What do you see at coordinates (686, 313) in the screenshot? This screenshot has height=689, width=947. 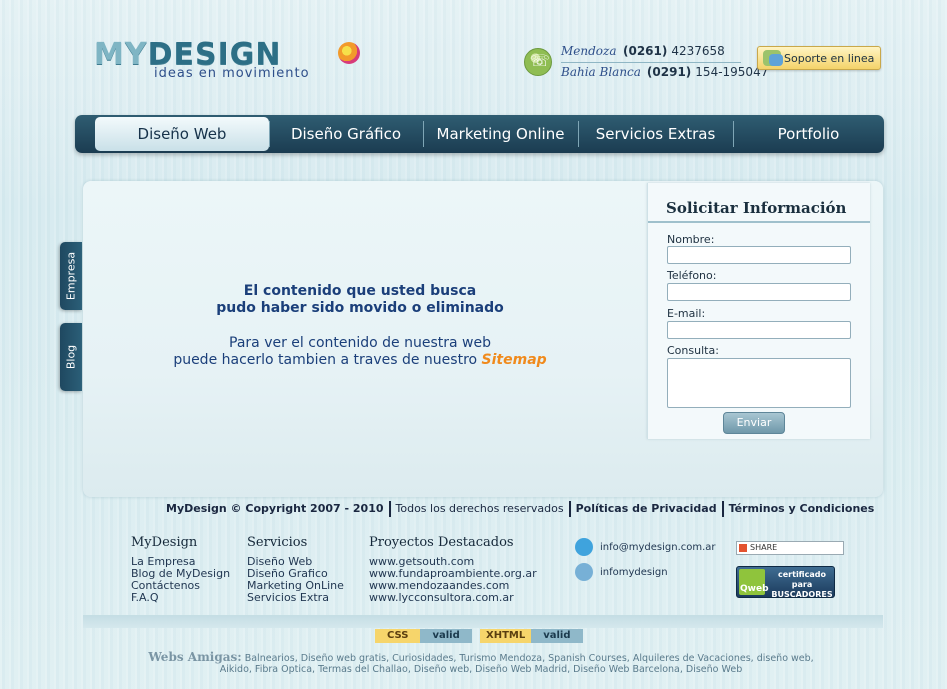 I see `email-label: E-mail:` at bounding box center [686, 313].